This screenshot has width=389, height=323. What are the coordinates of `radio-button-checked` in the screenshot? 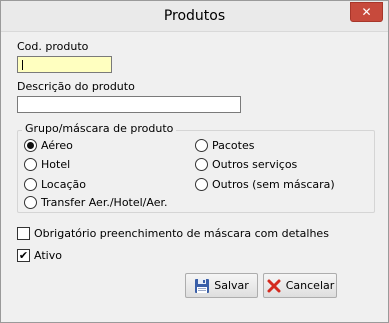 It's located at (30, 145).